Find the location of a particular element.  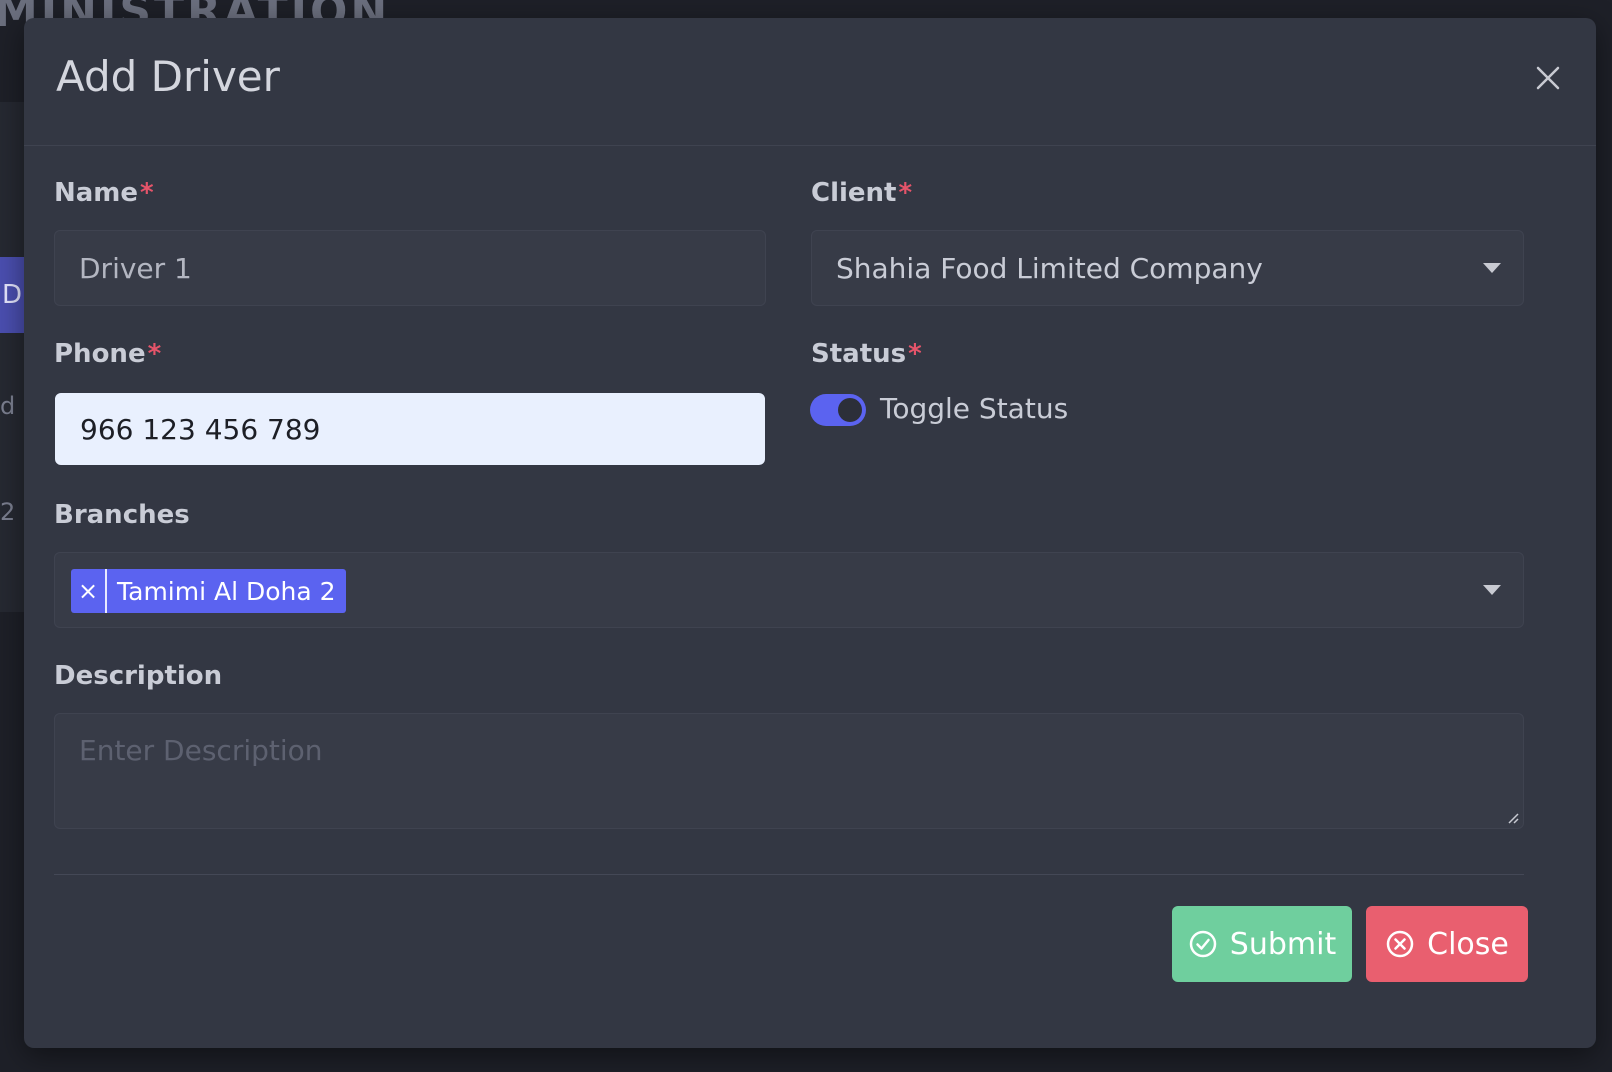

phone-label-text: Phone is located at coordinates (100, 354).